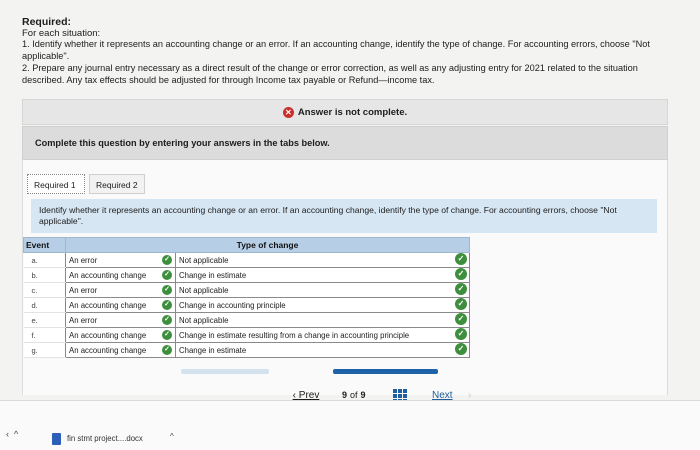 This screenshot has height=450, width=700. I want to click on tab-required-1: Required 1, so click(56, 184).